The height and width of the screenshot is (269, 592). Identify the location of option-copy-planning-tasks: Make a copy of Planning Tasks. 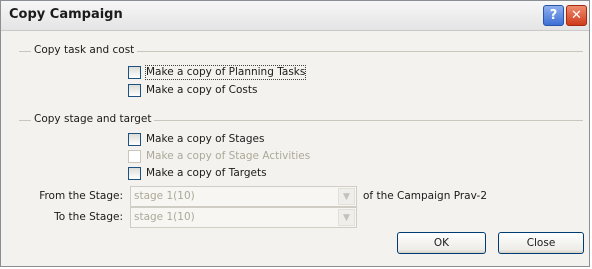
(217, 72).